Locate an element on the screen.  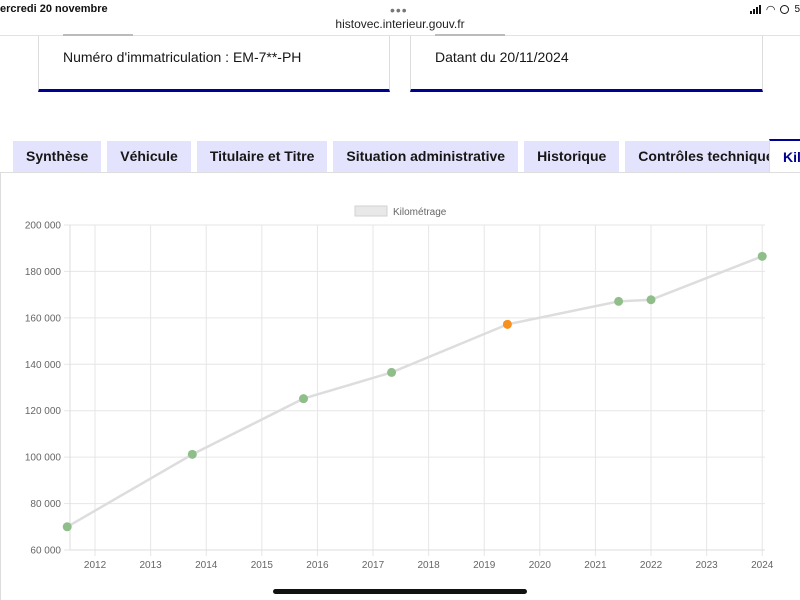
y-tick-label: 160 000 is located at coordinates (43, 318).